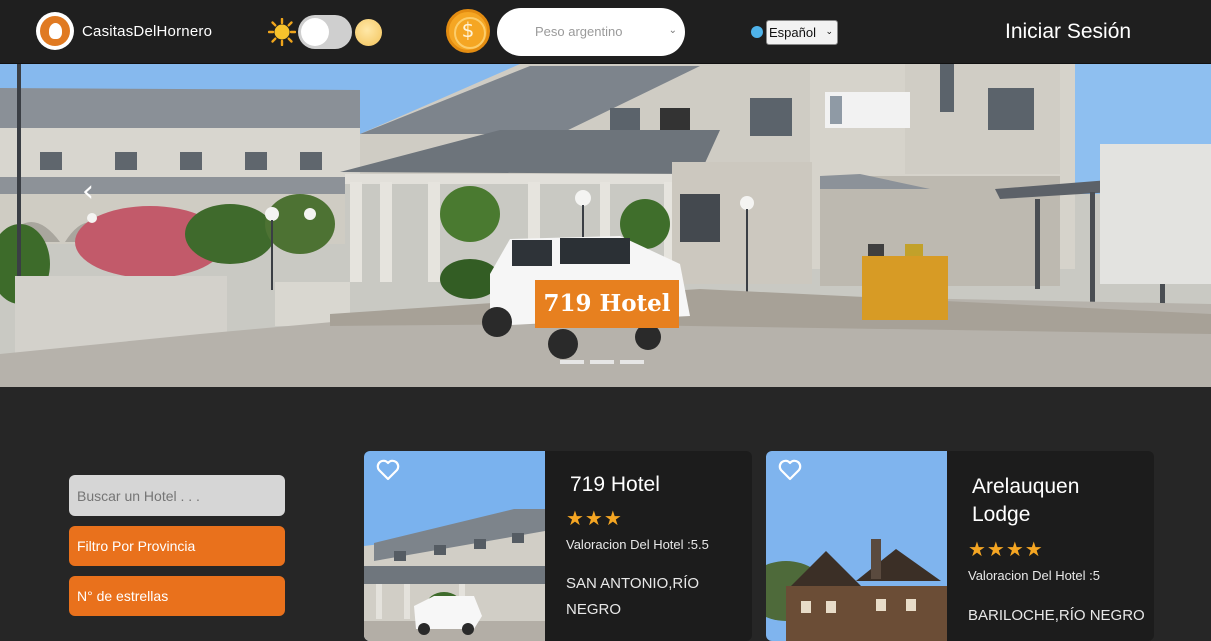  I want to click on theme-toggle, so click(325, 32).